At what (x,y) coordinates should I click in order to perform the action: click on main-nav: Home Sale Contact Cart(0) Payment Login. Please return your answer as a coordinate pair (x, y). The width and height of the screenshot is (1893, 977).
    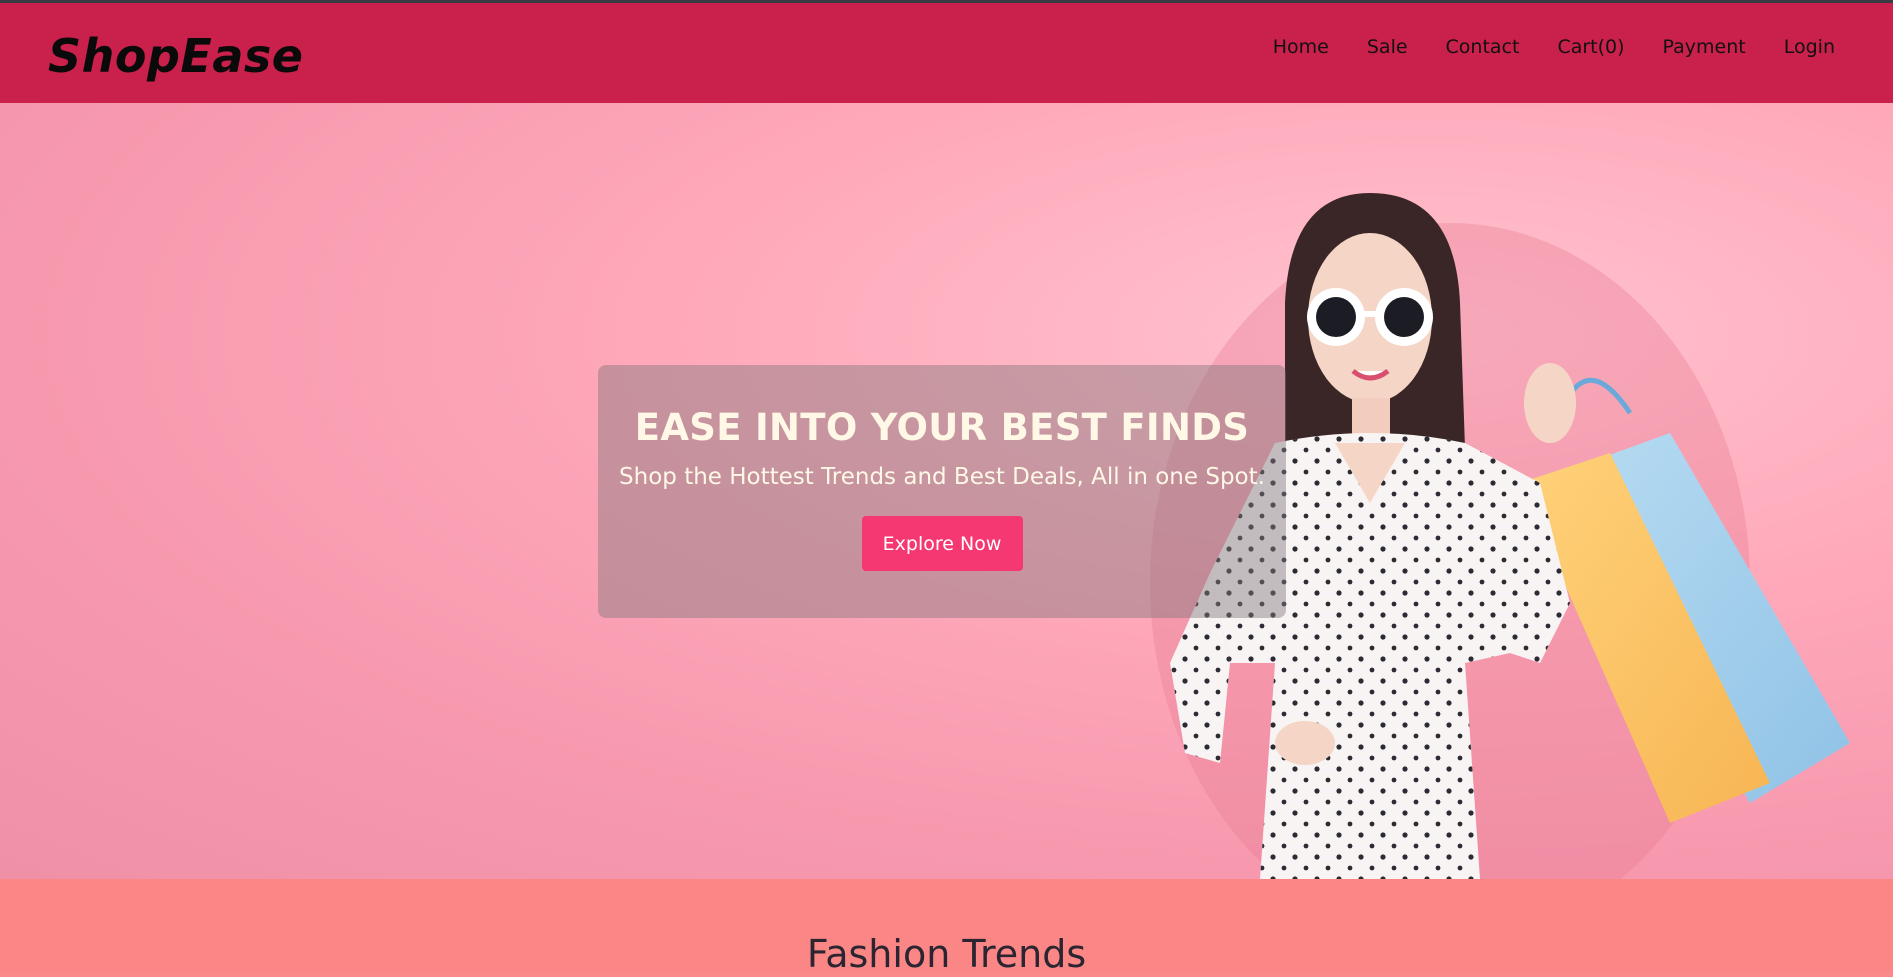
    Looking at the image, I should click on (1554, 47).